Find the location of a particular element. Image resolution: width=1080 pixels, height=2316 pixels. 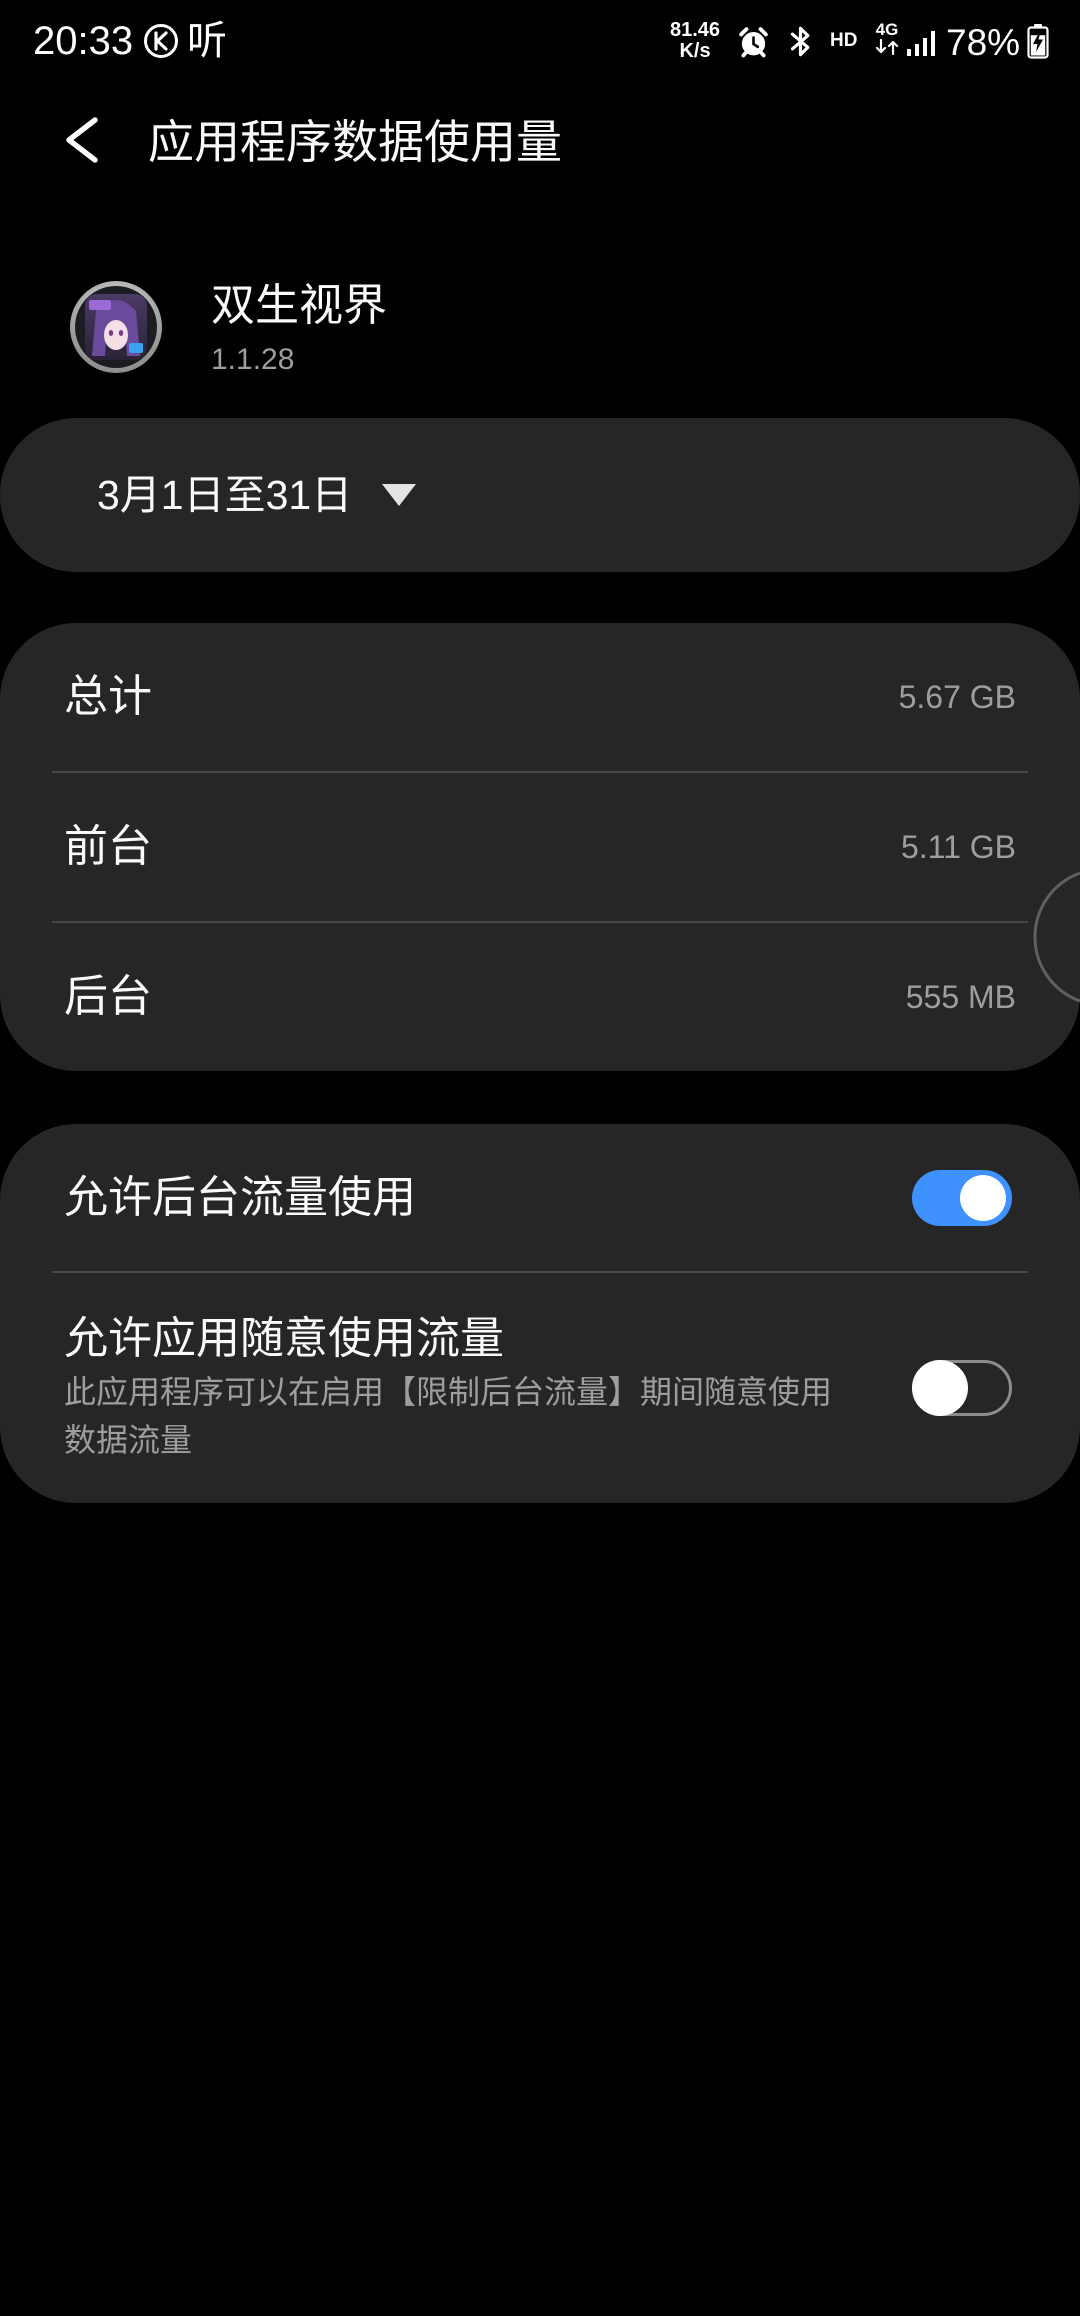

usage-label: 总计 is located at coordinates (108, 696).